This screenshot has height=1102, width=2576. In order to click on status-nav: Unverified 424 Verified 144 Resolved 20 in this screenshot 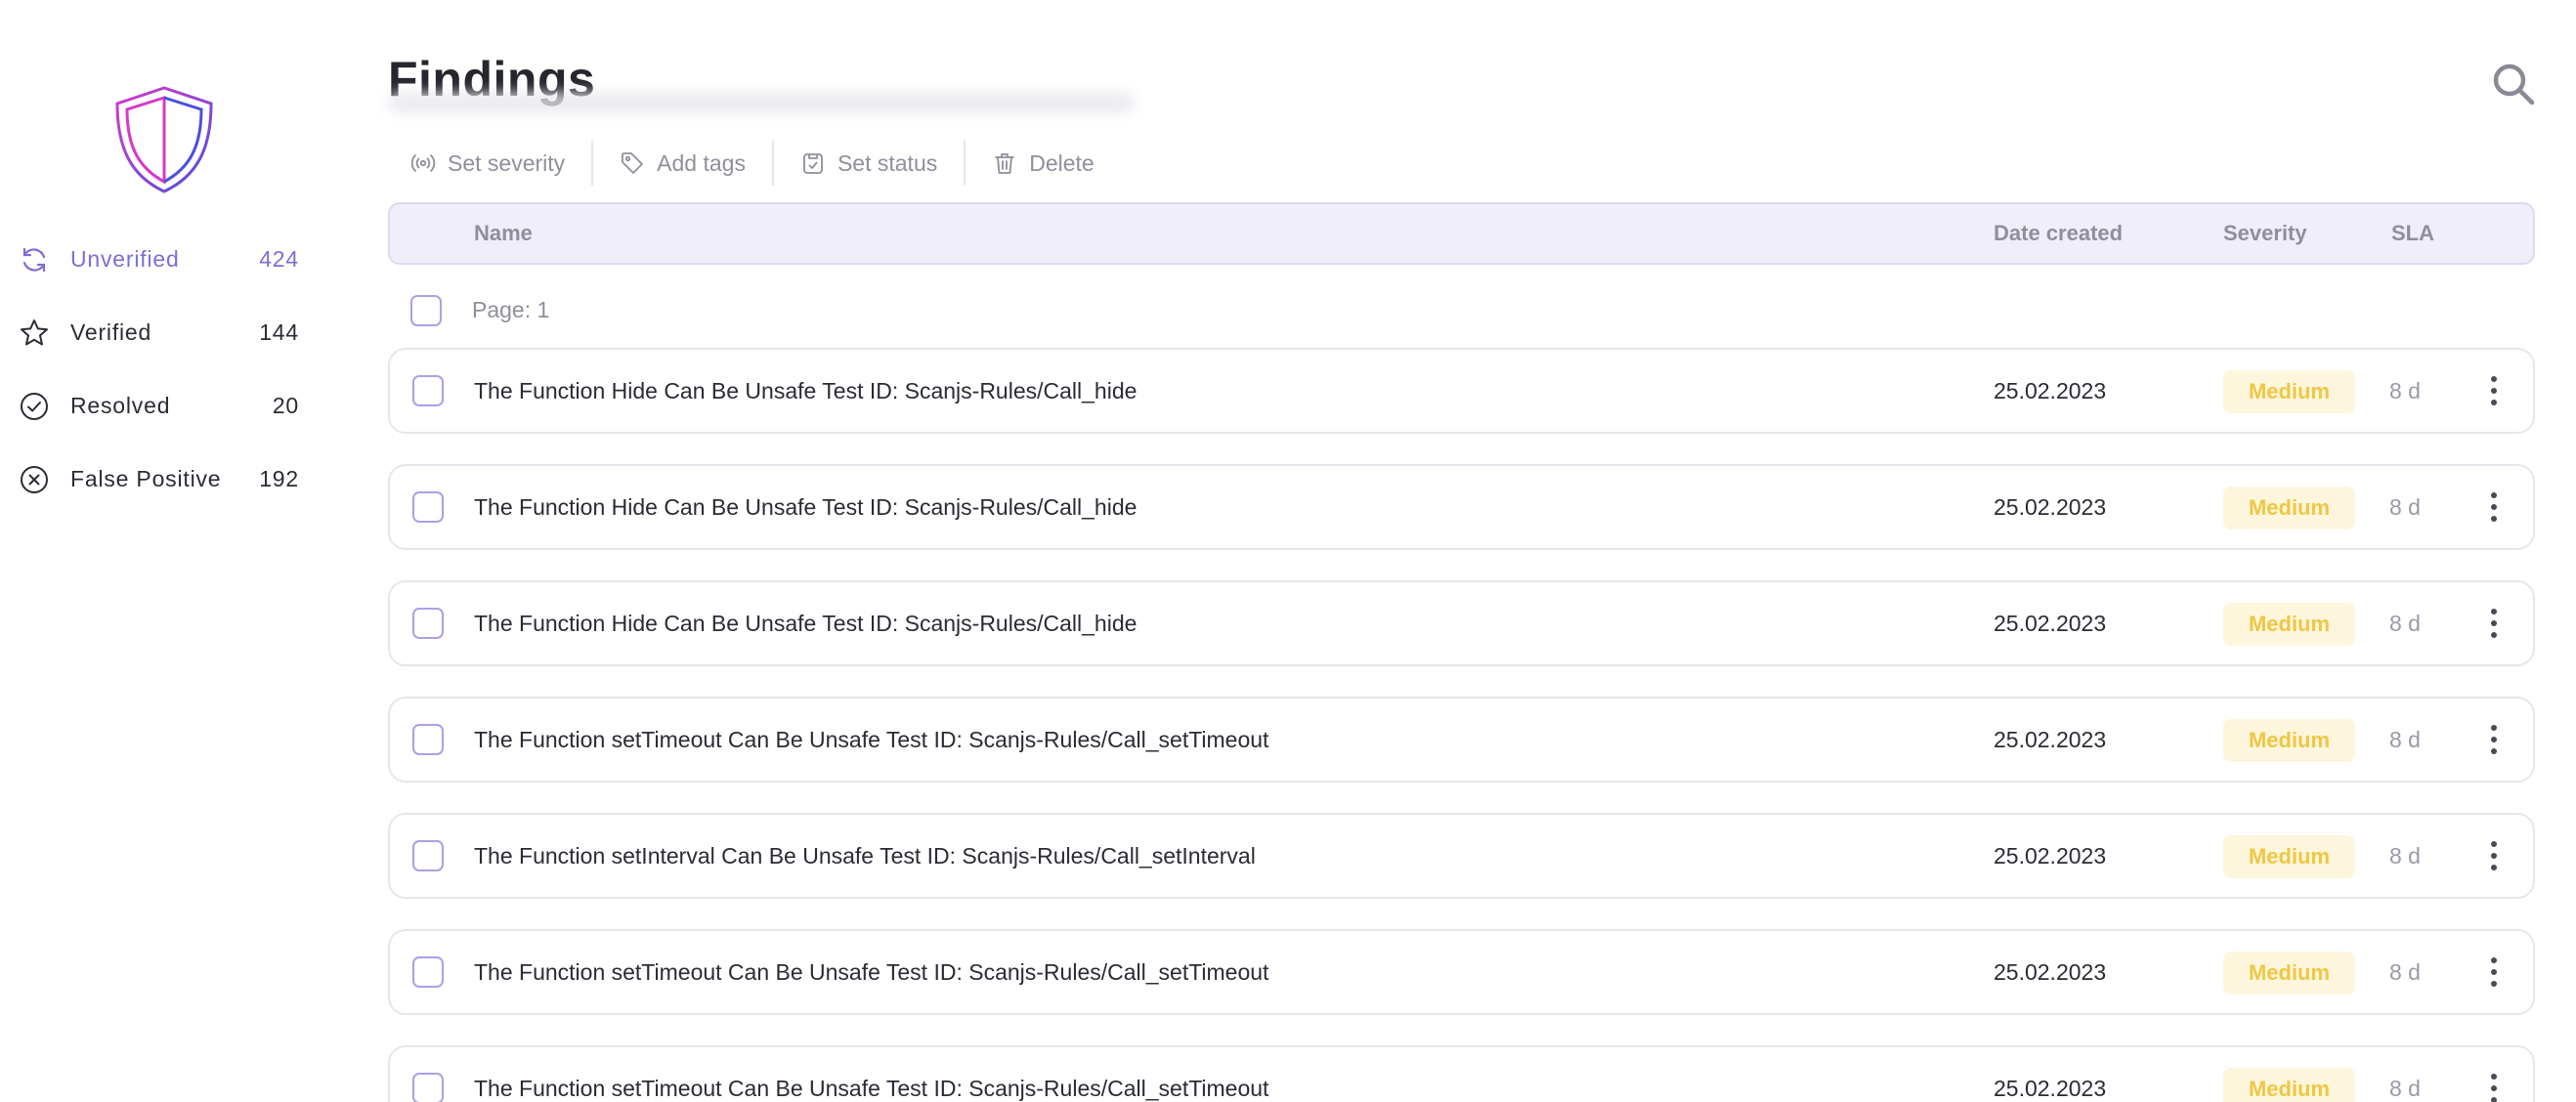, I will do `click(166, 369)`.